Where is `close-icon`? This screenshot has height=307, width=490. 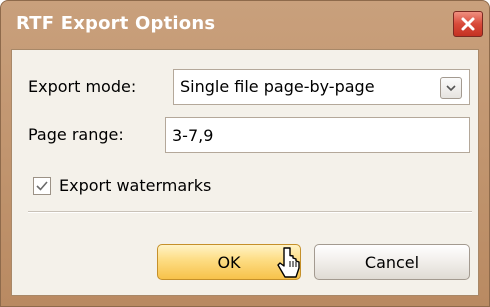 close-icon is located at coordinates (468, 24).